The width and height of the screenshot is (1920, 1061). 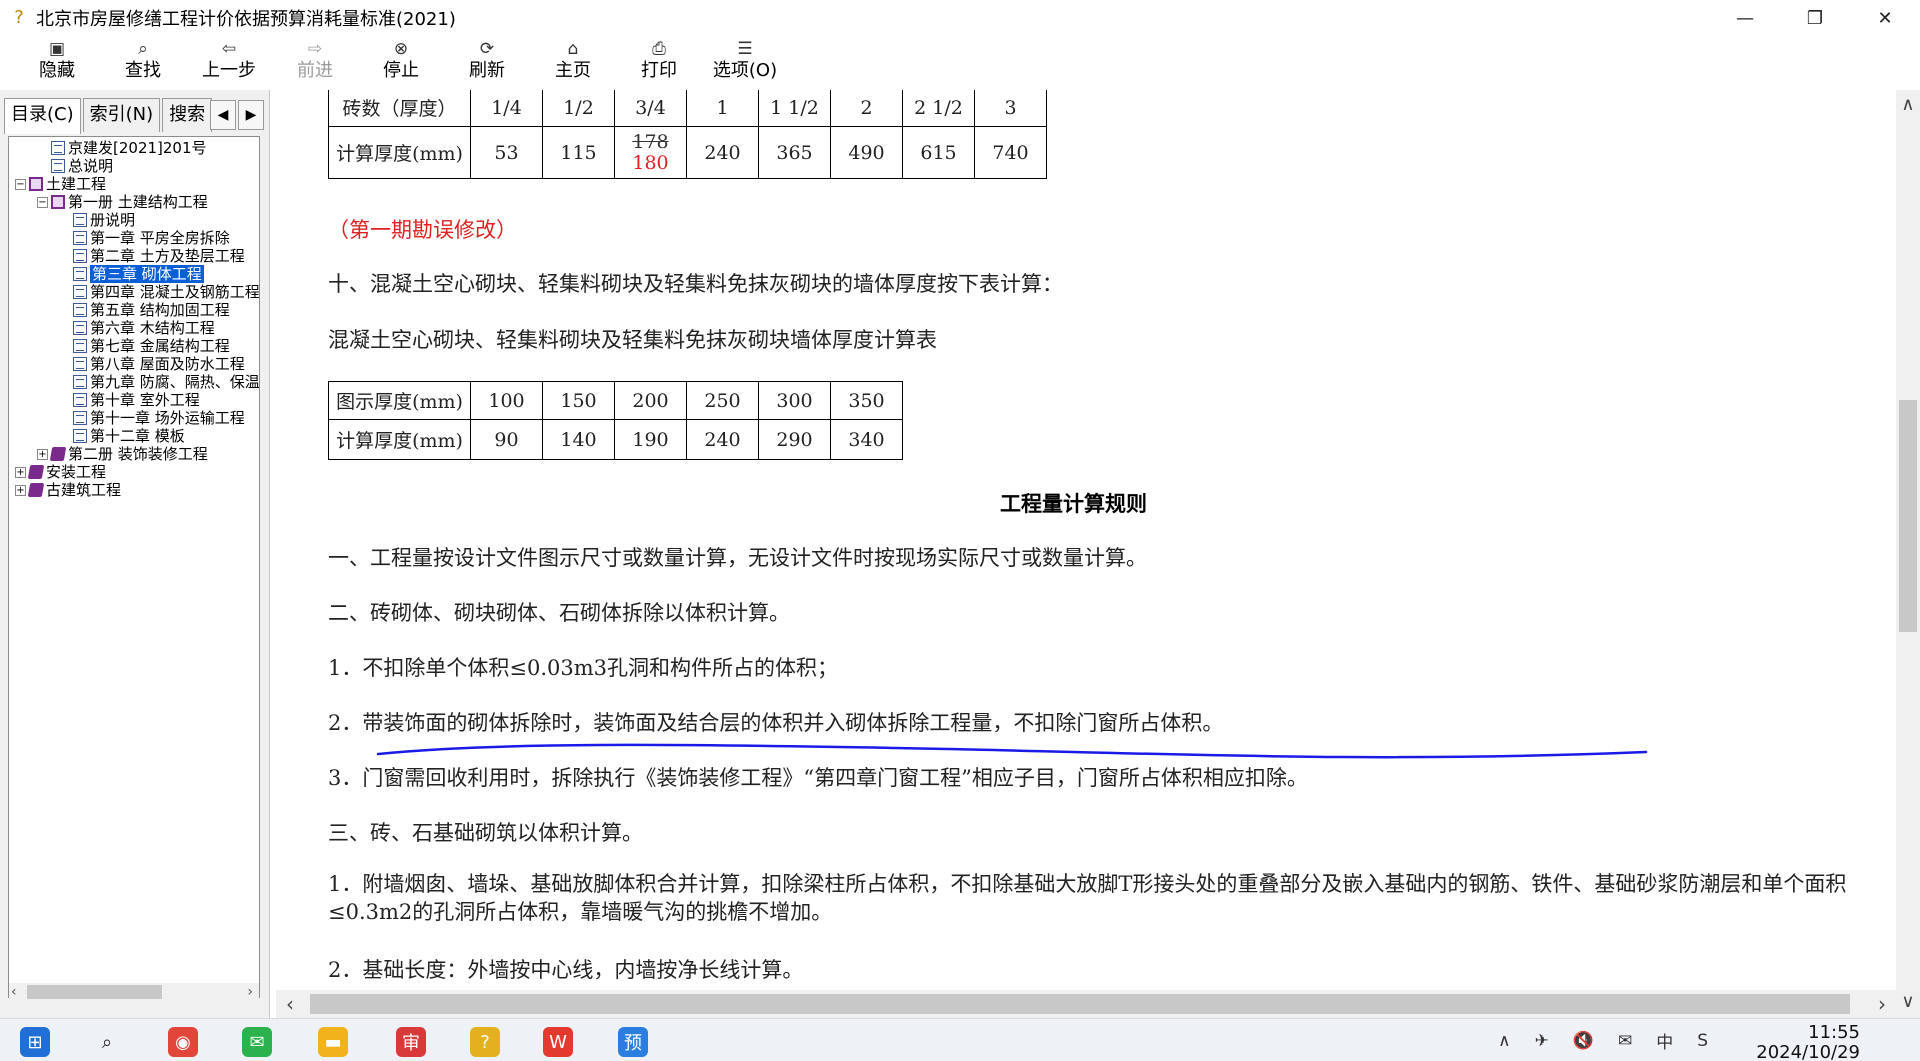 I want to click on tree-item: − 土建工程, so click(x=134, y=184).